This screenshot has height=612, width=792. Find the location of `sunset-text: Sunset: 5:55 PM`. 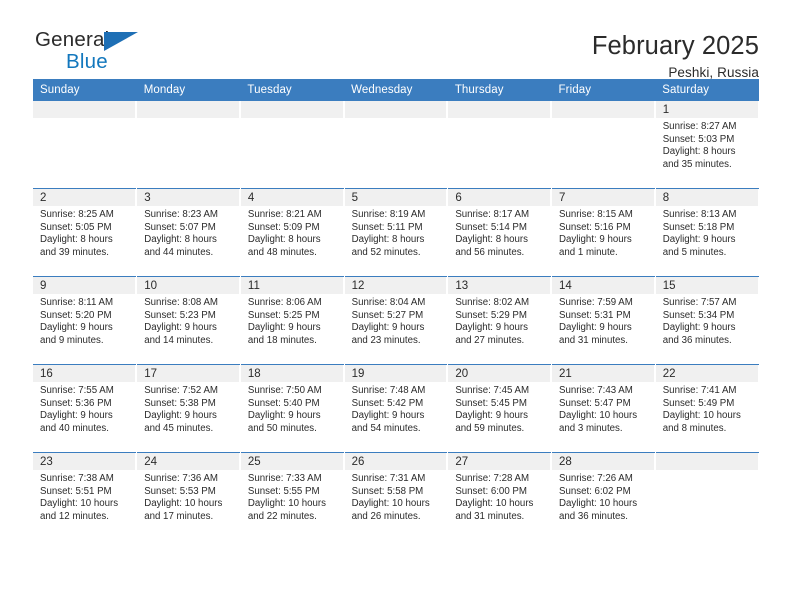

sunset-text: Sunset: 5:55 PM is located at coordinates (283, 491).